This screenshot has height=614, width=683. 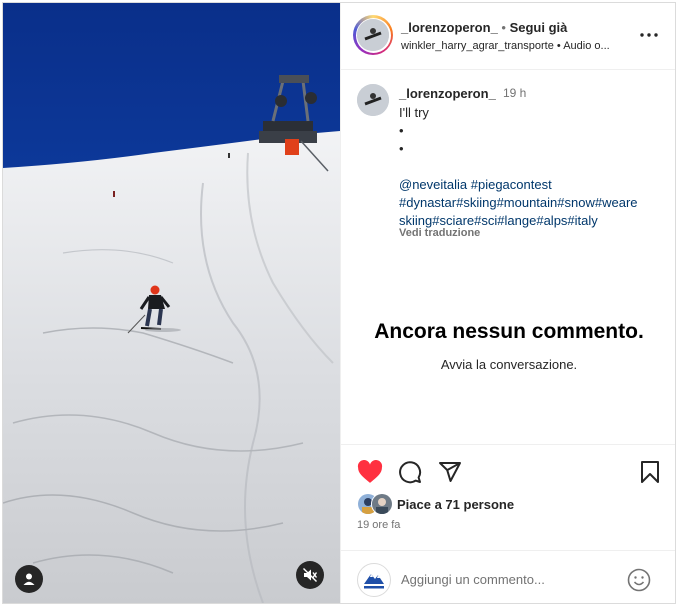 I want to click on post-timestamp: 19 ore fa, so click(x=378, y=525).